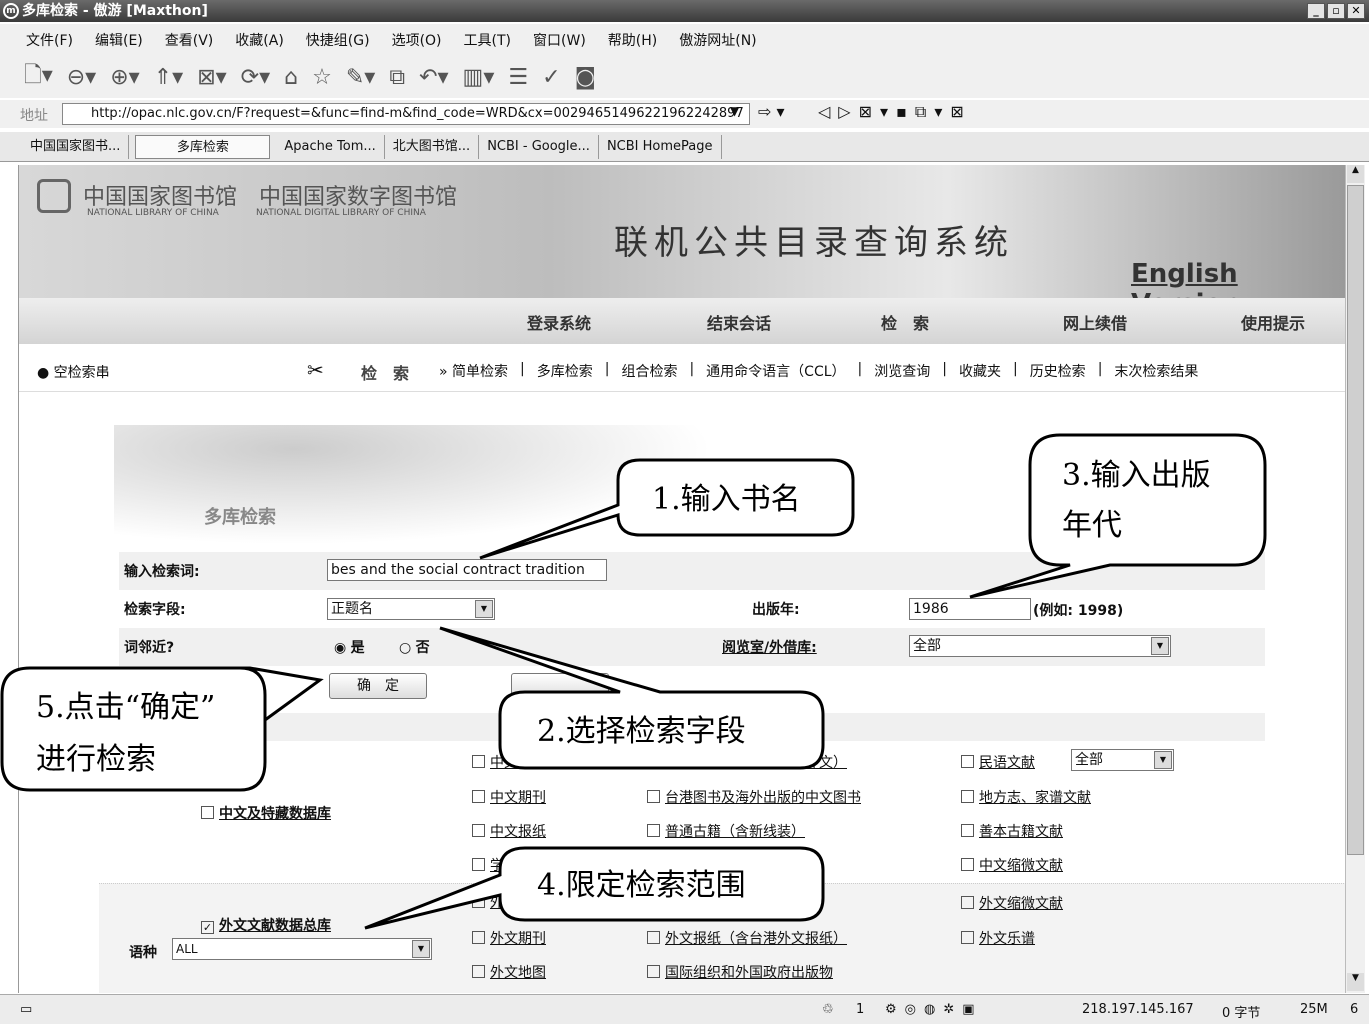  Describe the element at coordinates (26, 1009) in the screenshot. I see `page-icon: ▭` at that location.